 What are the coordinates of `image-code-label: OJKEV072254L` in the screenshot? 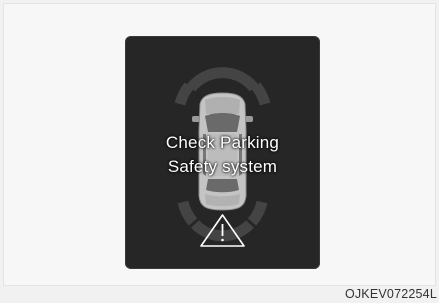 It's located at (390, 294).